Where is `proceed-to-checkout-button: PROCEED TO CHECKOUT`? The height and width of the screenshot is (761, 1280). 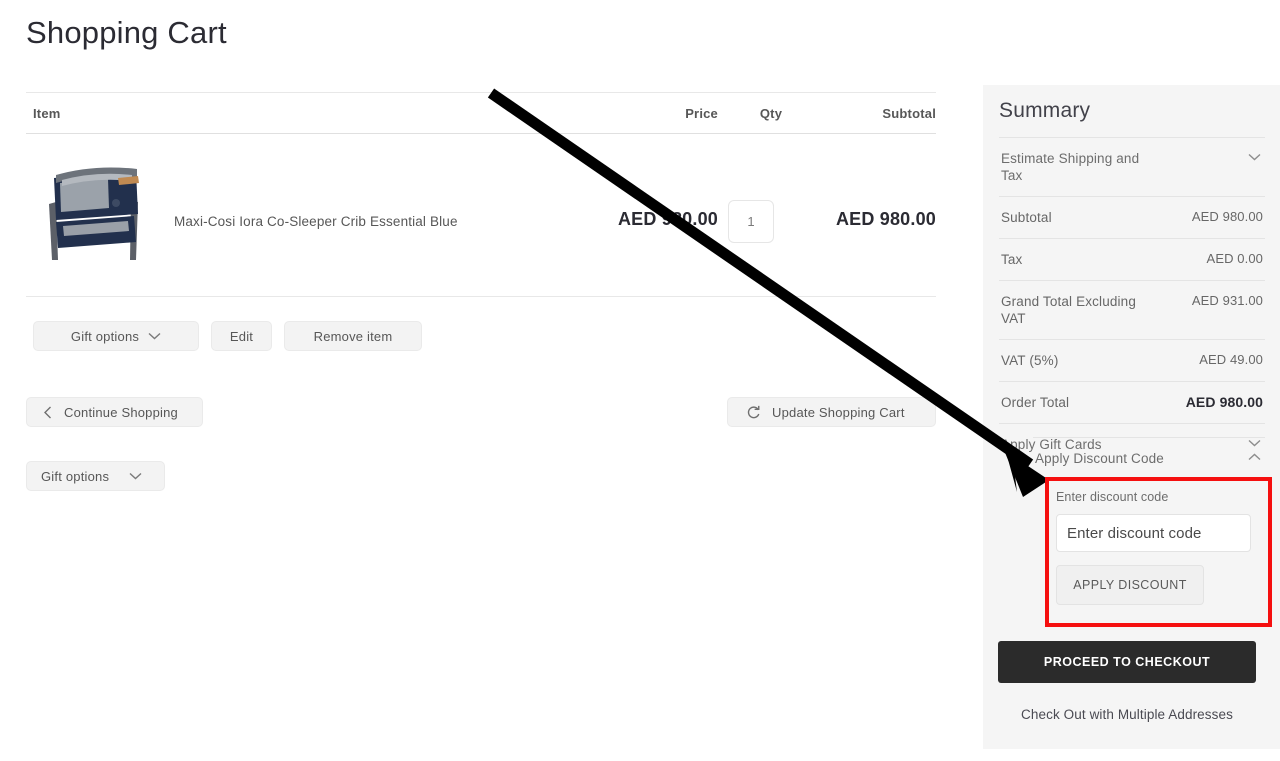 proceed-to-checkout-button: PROCEED TO CHECKOUT is located at coordinates (1127, 662).